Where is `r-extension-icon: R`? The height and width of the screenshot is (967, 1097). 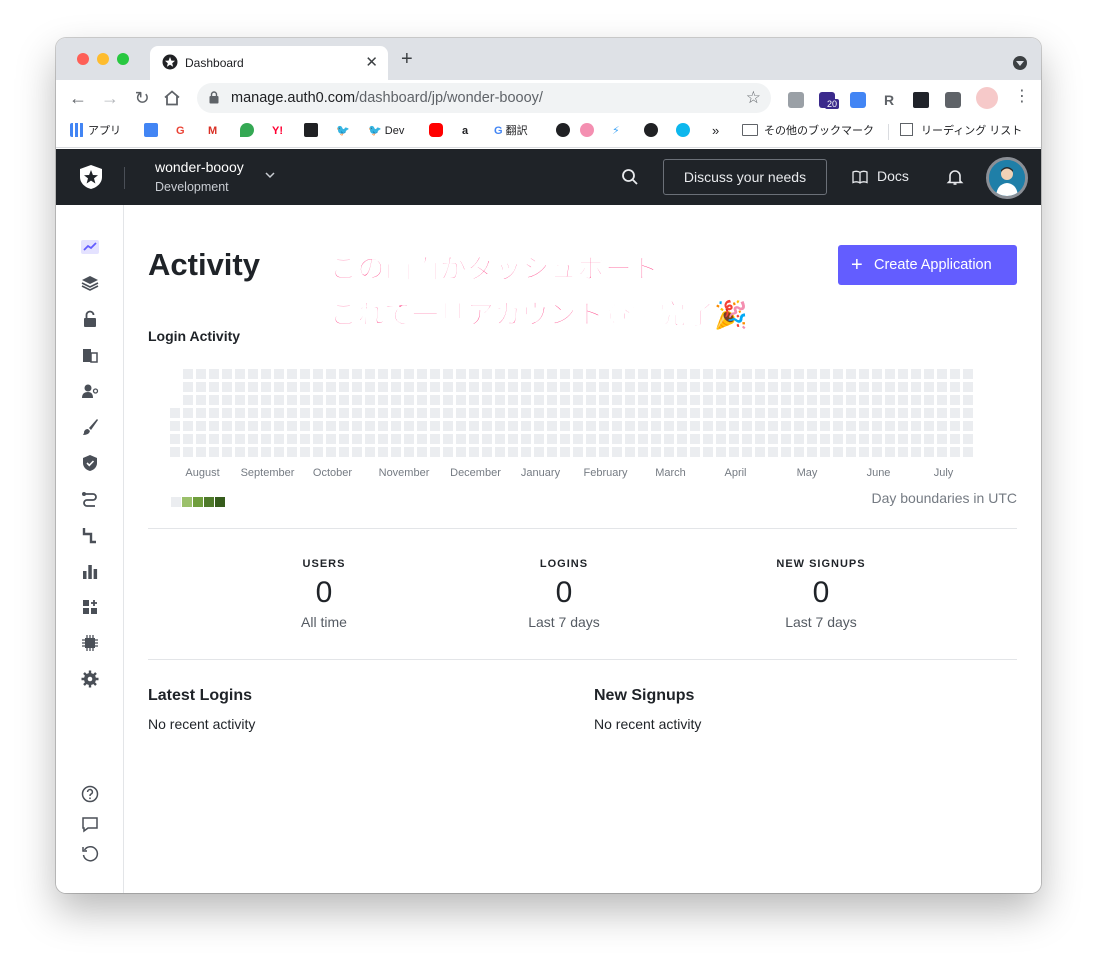
r-extension-icon: R is located at coordinates (889, 100).